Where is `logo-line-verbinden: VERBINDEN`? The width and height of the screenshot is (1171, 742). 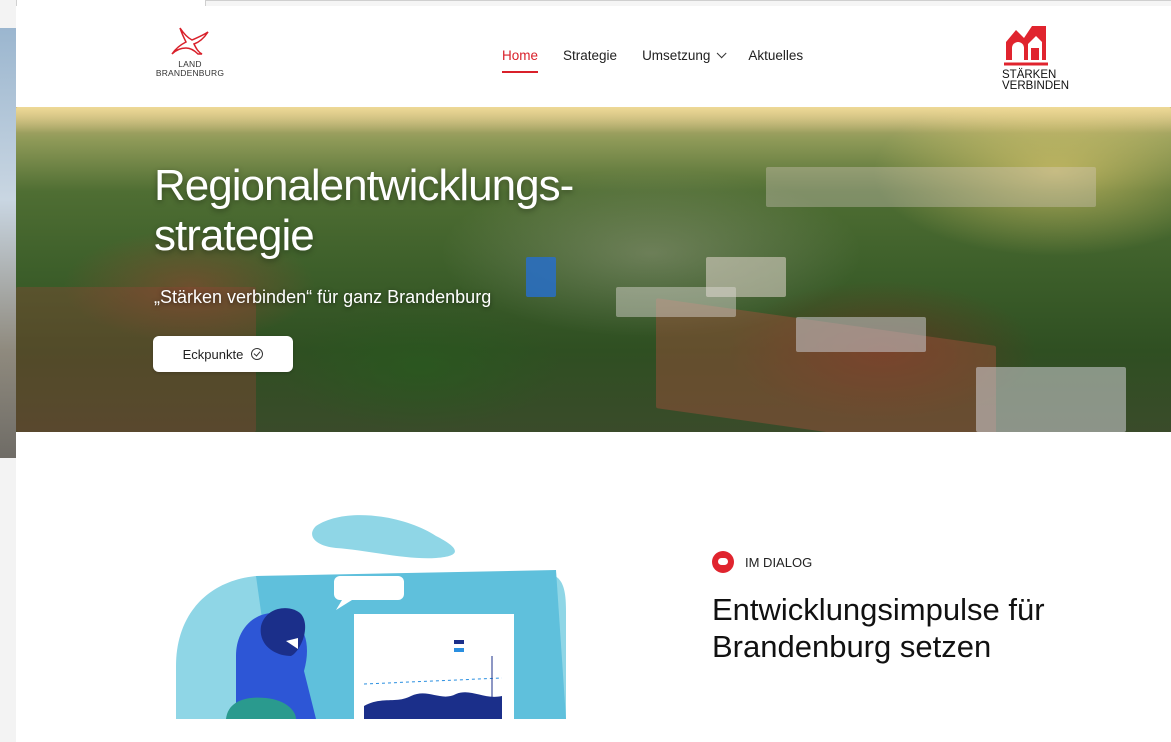 logo-line-verbinden: VERBINDEN is located at coordinates (1036, 86).